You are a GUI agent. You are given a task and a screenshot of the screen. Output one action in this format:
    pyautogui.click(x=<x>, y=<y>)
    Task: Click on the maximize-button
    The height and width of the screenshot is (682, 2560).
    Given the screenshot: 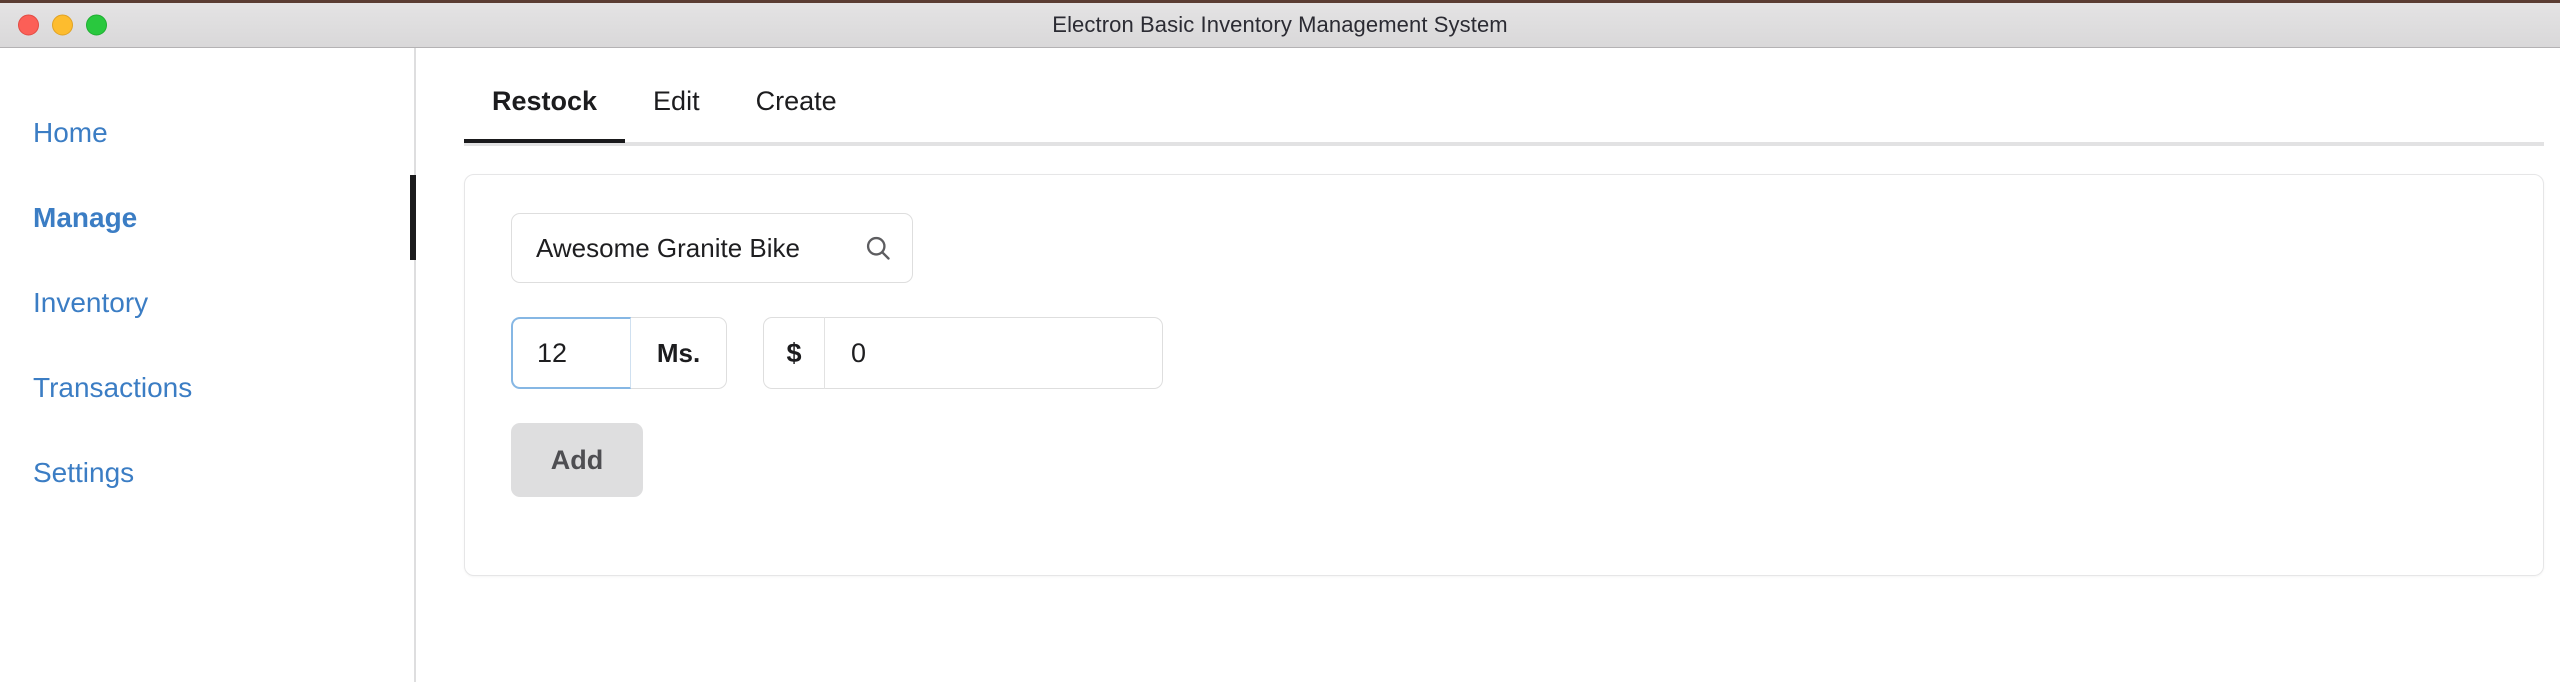 What is the action you would take?
    pyautogui.click(x=96, y=25)
    